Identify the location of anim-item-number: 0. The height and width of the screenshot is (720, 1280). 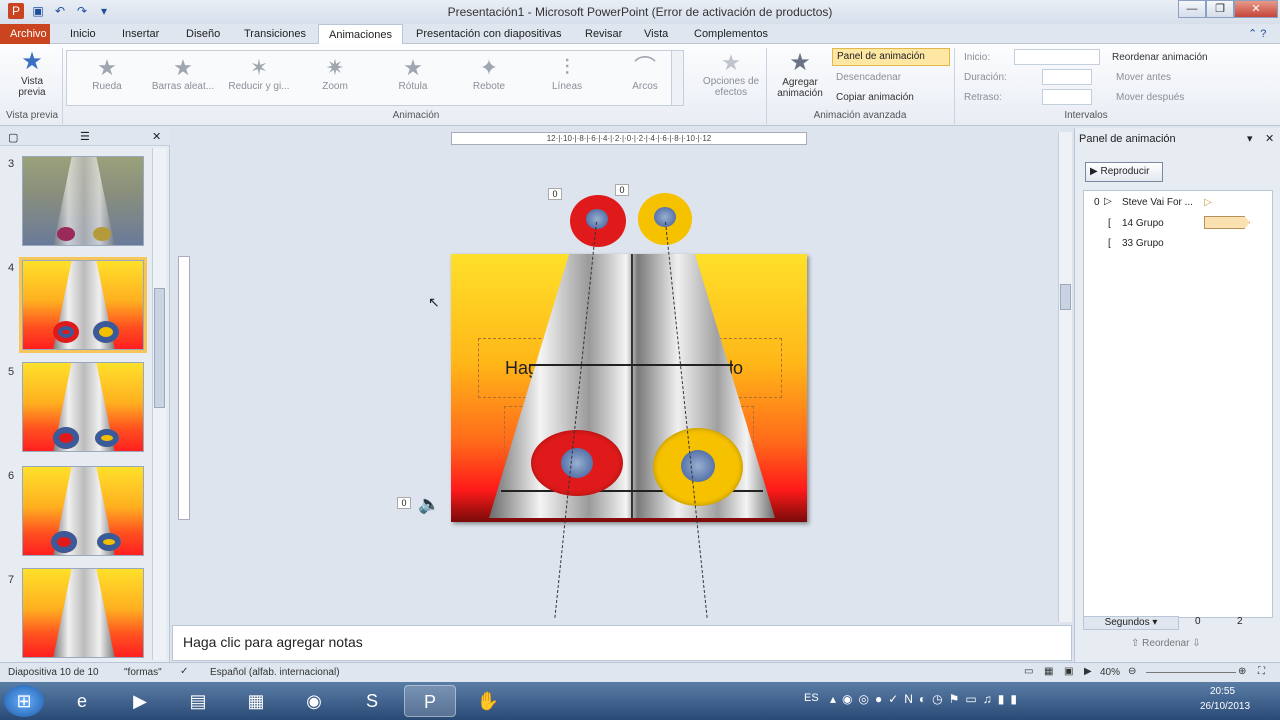
(1097, 202).